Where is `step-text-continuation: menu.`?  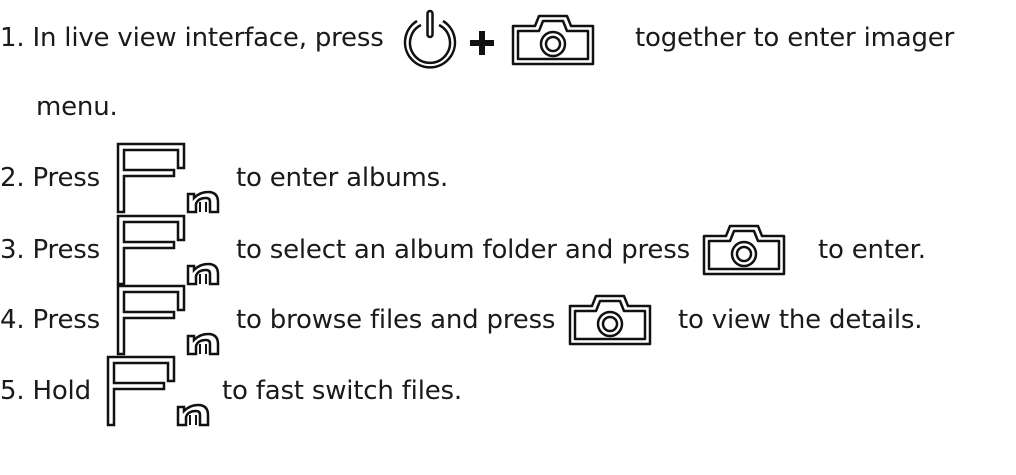
step-text-continuation: menu. is located at coordinates (77, 107).